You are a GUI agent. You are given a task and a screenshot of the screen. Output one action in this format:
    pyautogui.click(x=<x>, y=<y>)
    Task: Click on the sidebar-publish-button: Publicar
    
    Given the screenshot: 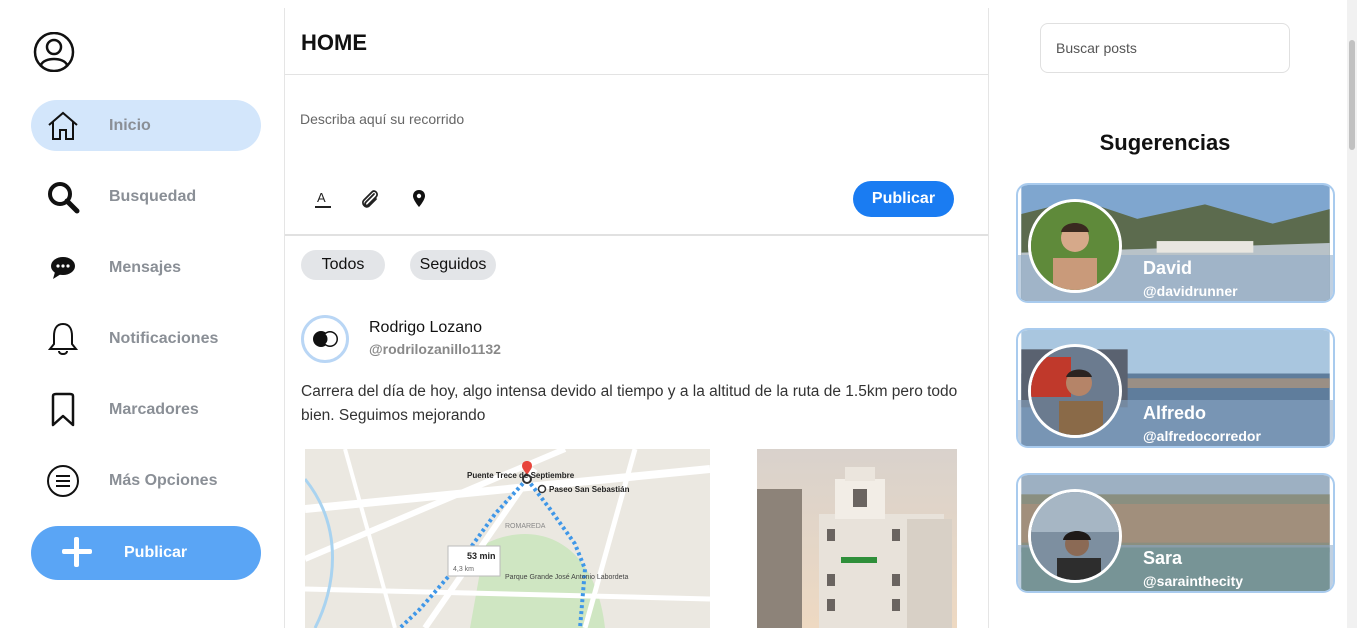 What is the action you would take?
    pyautogui.click(x=146, y=553)
    